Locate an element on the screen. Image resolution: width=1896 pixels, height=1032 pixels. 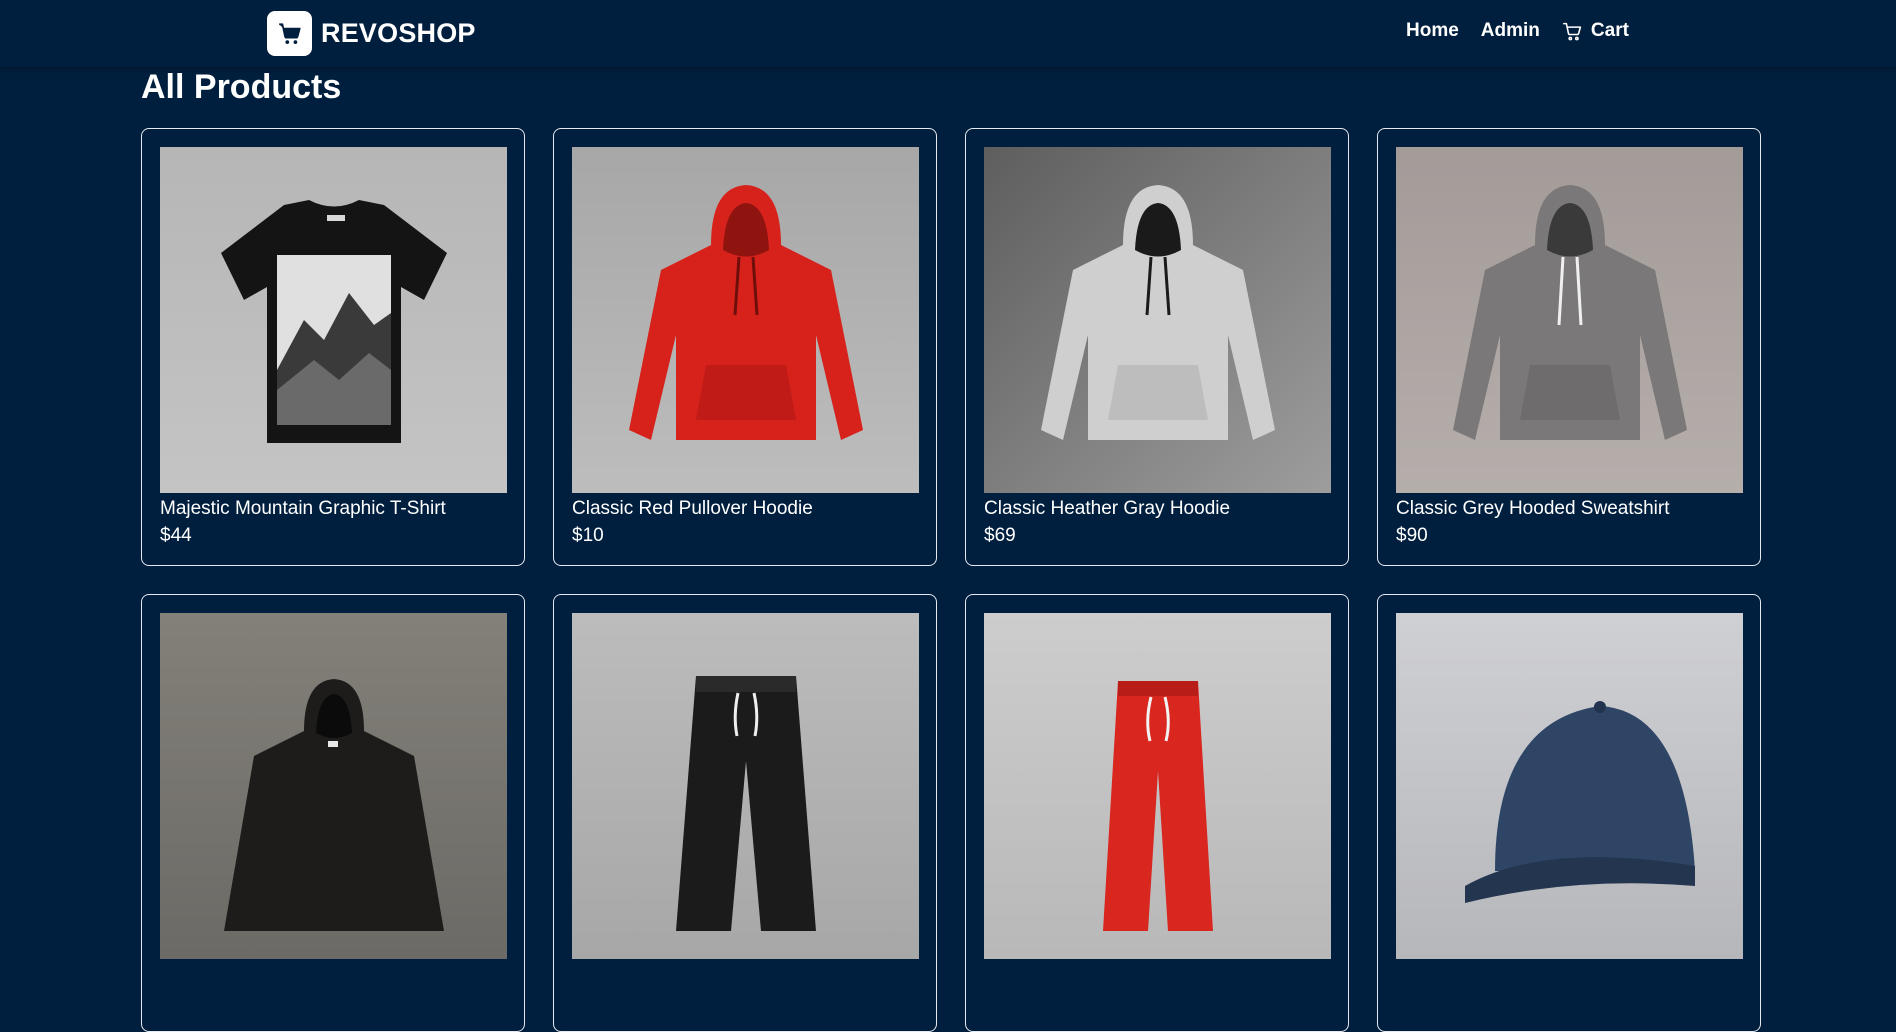
product-name: Majestic Mountain Graphic T-Shirt is located at coordinates (303, 508).